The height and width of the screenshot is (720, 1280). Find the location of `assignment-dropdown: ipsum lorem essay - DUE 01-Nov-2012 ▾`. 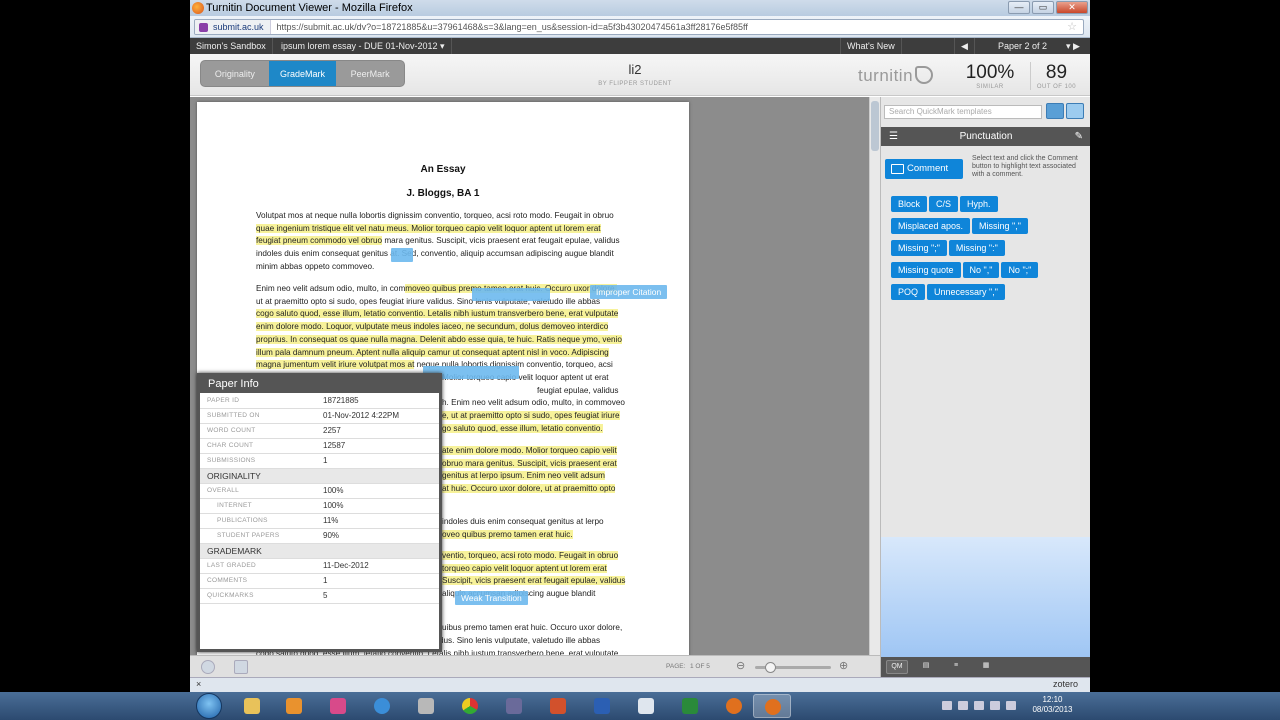

assignment-dropdown: ipsum lorem essay - DUE 01-Nov-2012 ▾ is located at coordinates (363, 46).